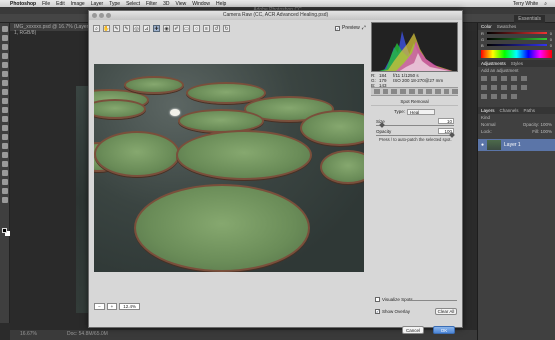 The width and height of the screenshot is (555, 340). Describe the element at coordinates (151, 4) in the screenshot. I see `menu-filter: Filter` at that location.